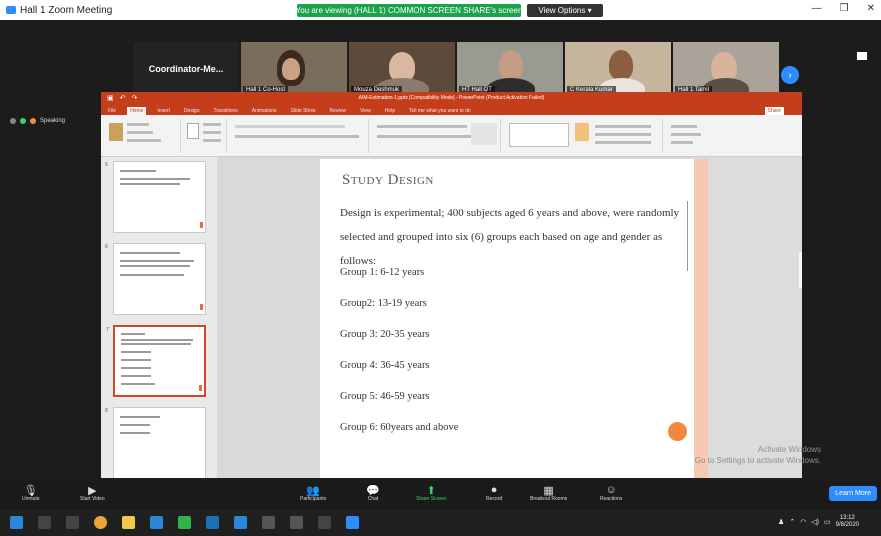 This screenshot has height=536, width=881. Describe the element at coordinates (128, 522) in the screenshot. I see `file-explorer-icon` at that location.